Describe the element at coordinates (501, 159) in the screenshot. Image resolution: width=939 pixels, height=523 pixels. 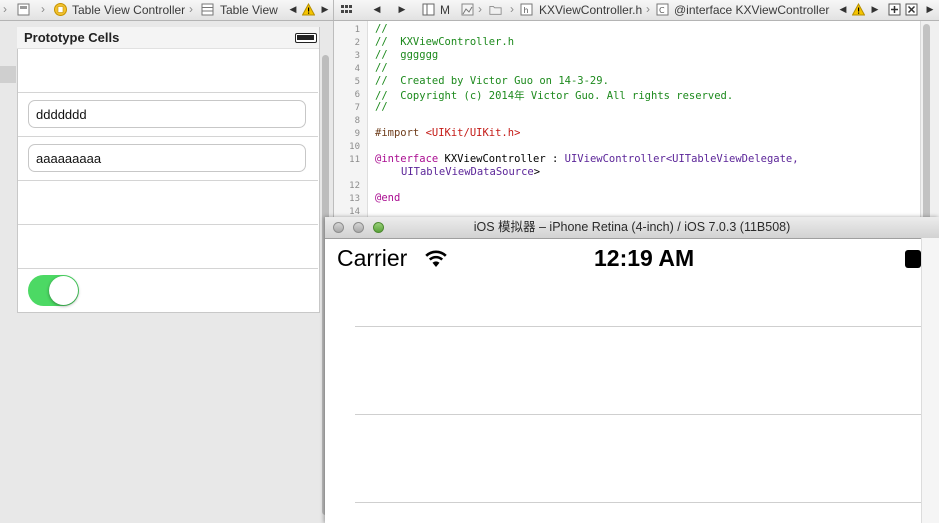
I see `class-name: KXViewController :` at that location.